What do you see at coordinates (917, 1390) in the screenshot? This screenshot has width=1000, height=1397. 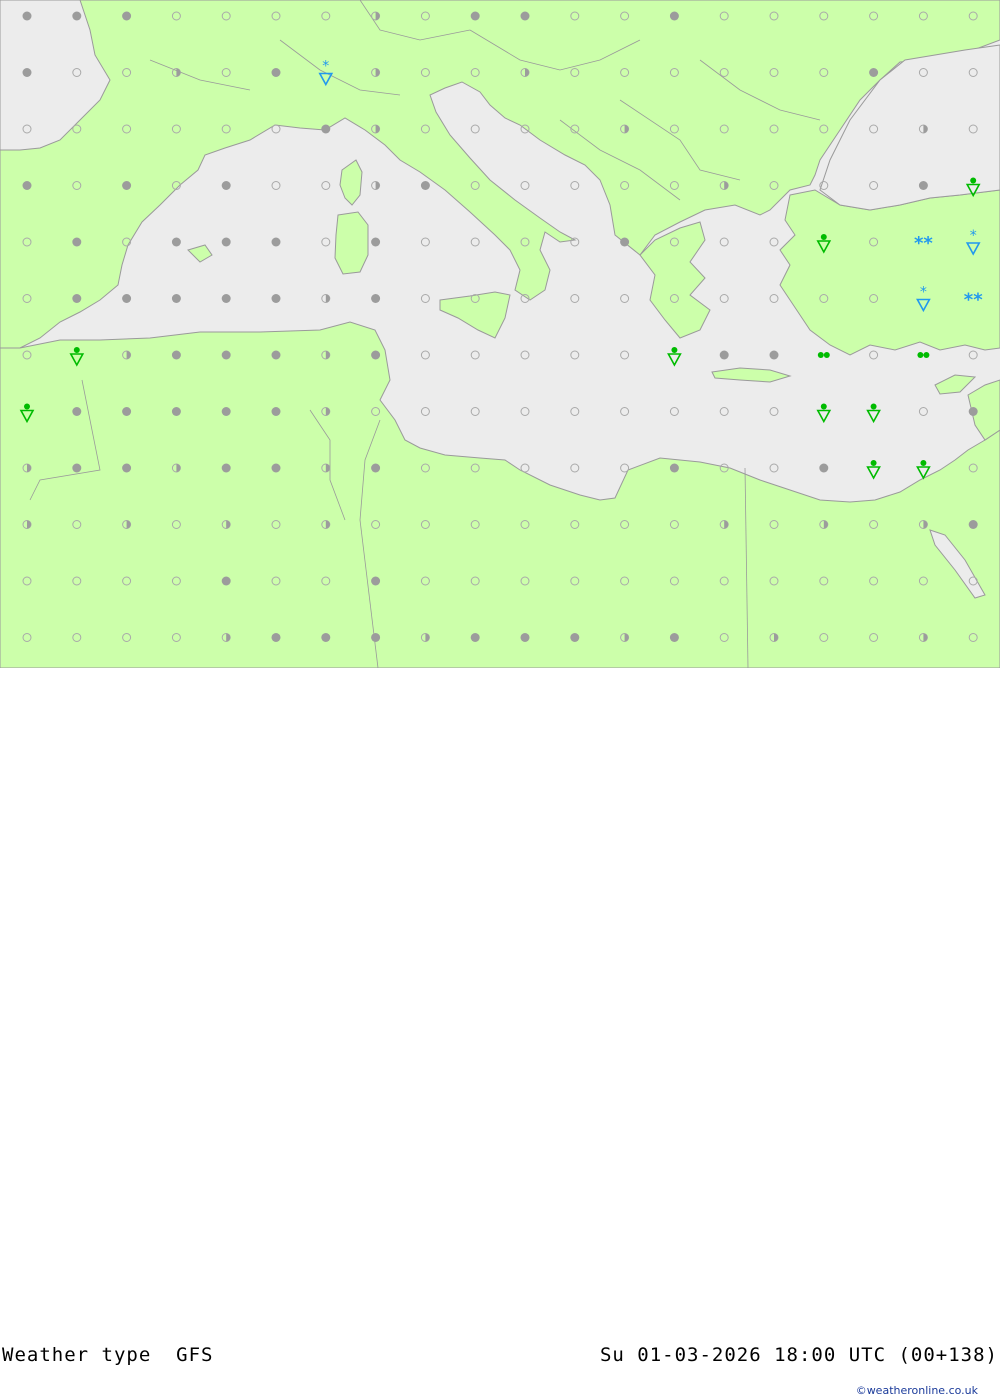 I see `credit-link: ©weatheronline.co.uk` at bounding box center [917, 1390].